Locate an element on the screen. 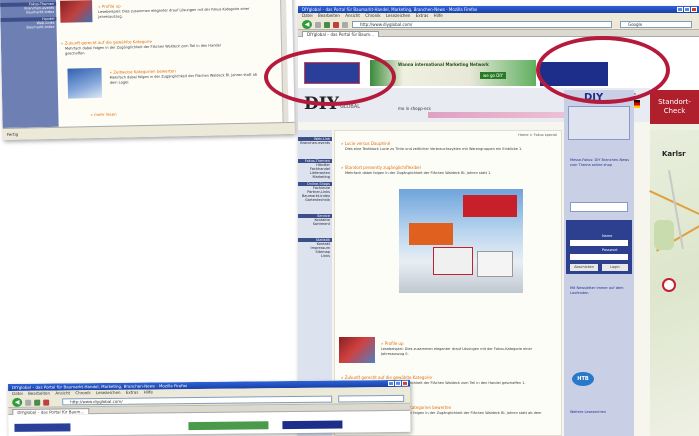  sidebar-item: Marketing is located at coordinates (315, 177).